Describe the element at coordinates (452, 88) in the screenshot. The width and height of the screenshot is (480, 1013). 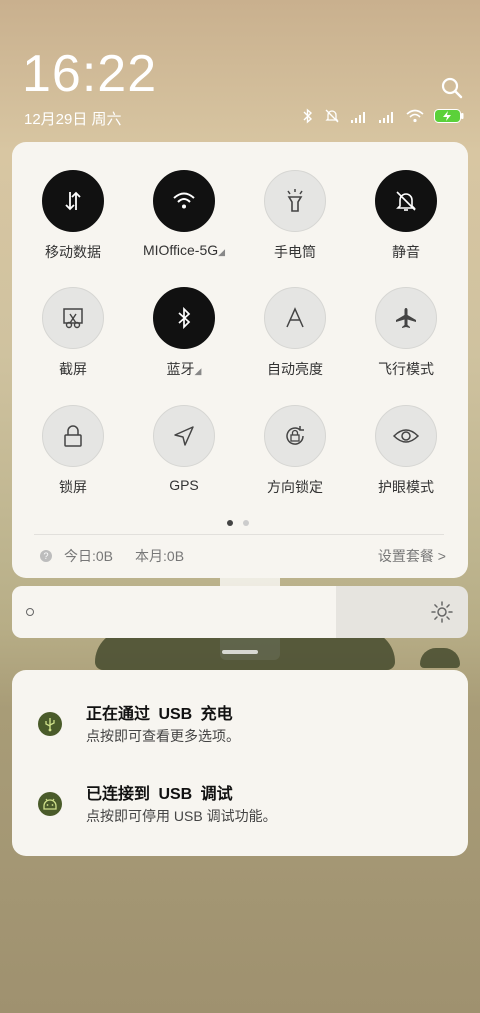
I see `search-icon` at that location.